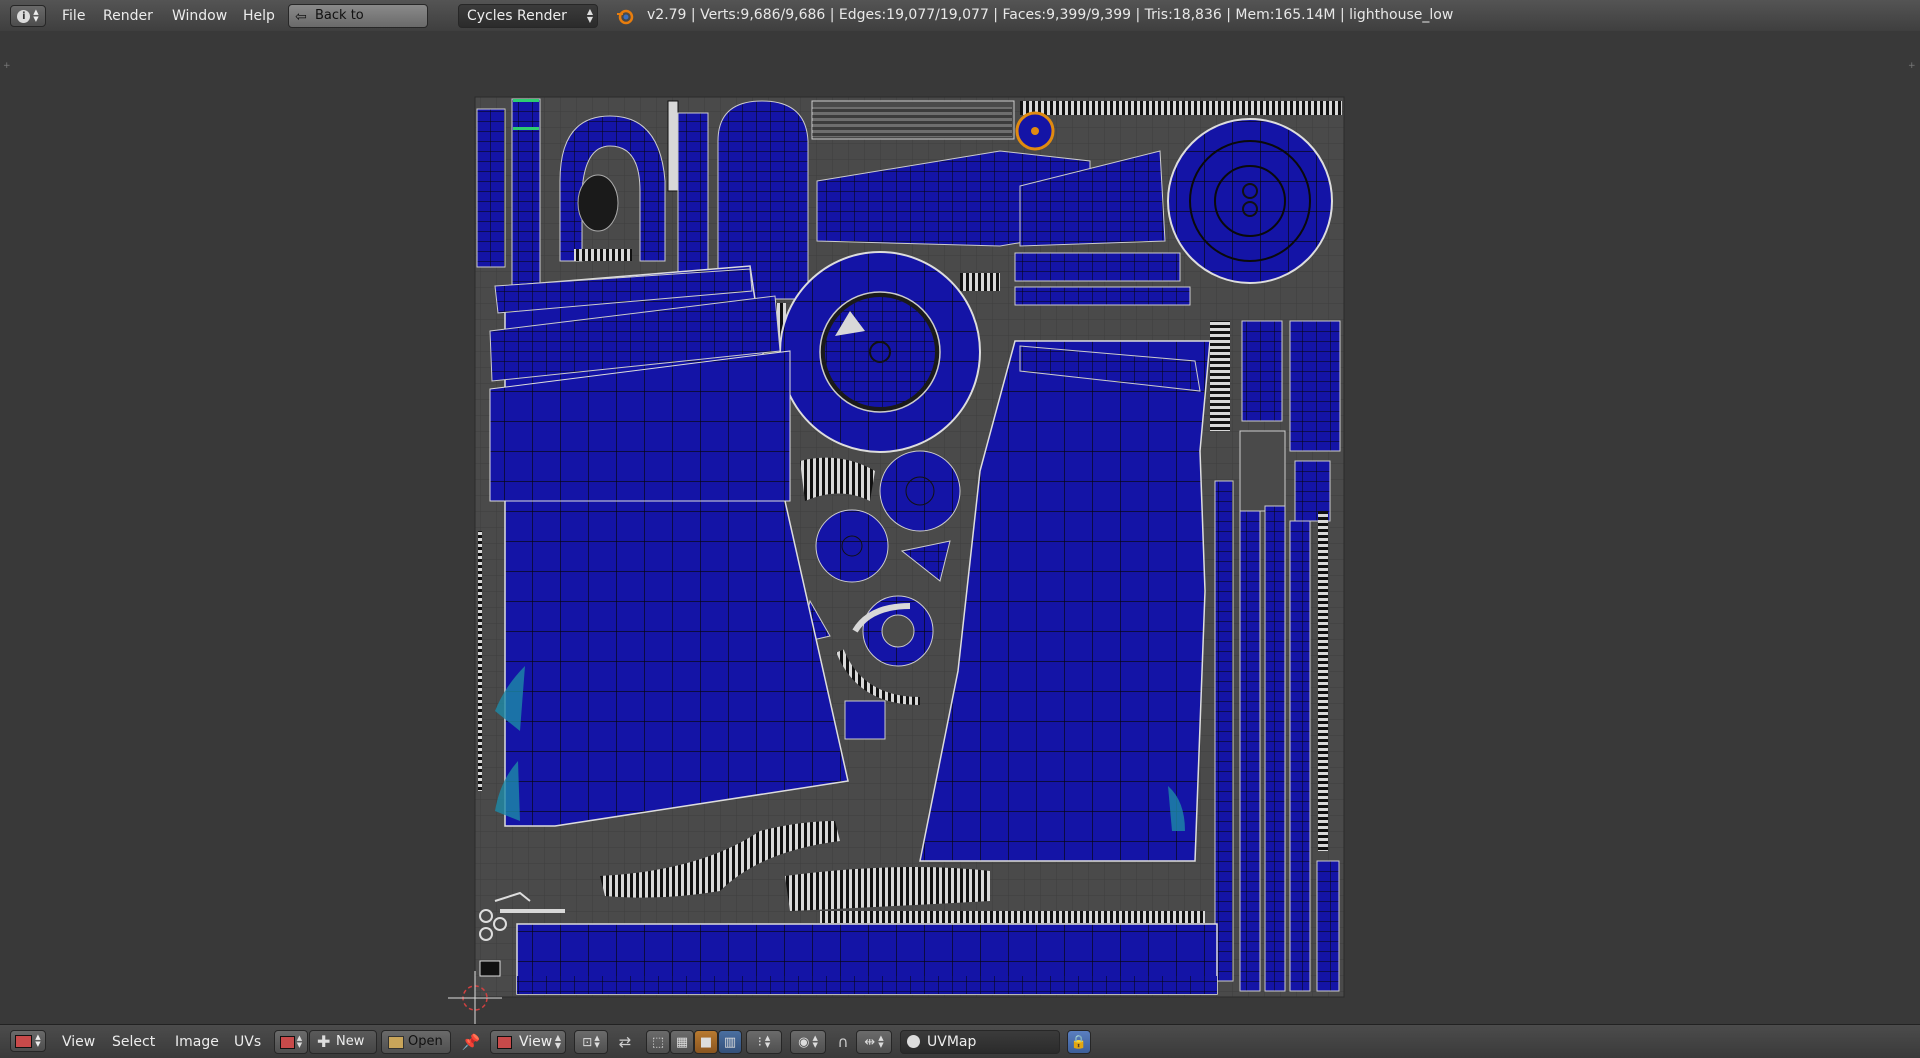  Describe the element at coordinates (625, 16) in the screenshot. I see `blender-logo-icon` at that location.